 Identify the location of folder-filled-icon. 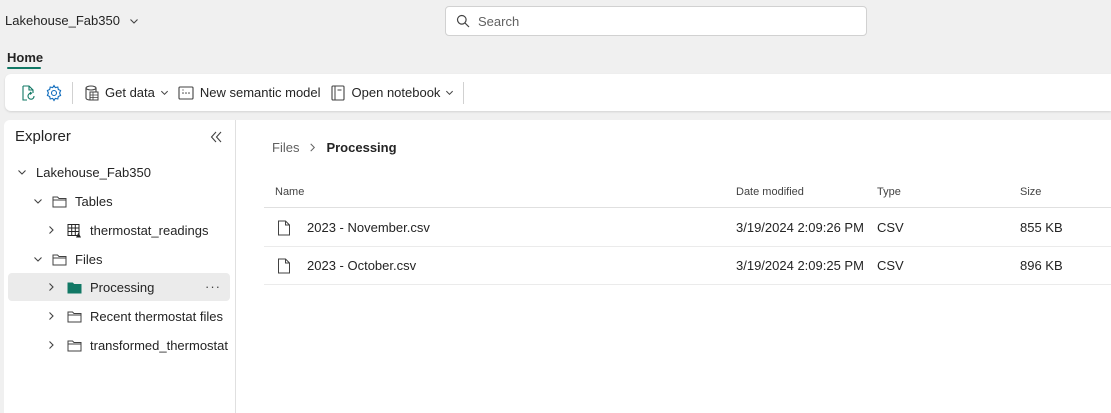
(74, 287).